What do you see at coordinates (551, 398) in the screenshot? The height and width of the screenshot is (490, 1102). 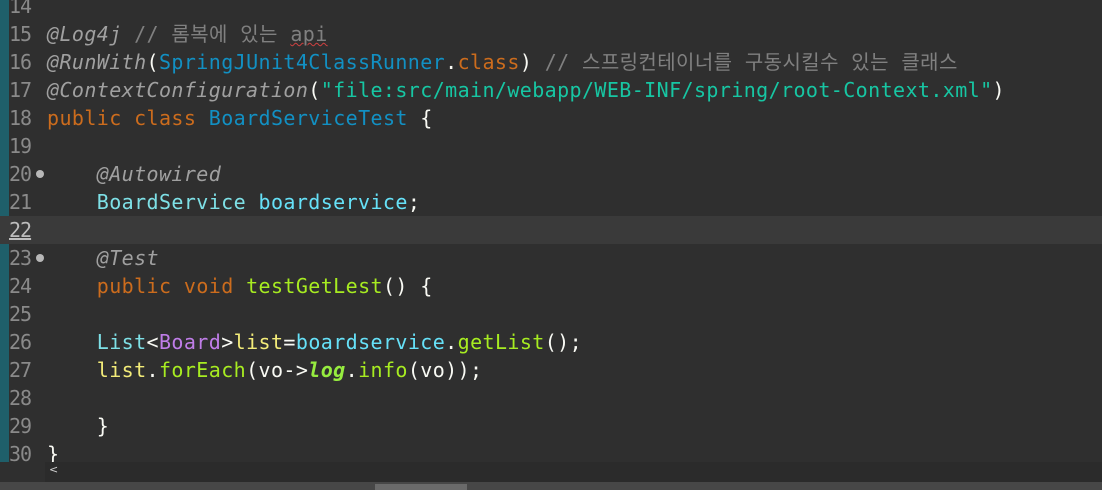 I see `code-line: 28` at bounding box center [551, 398].